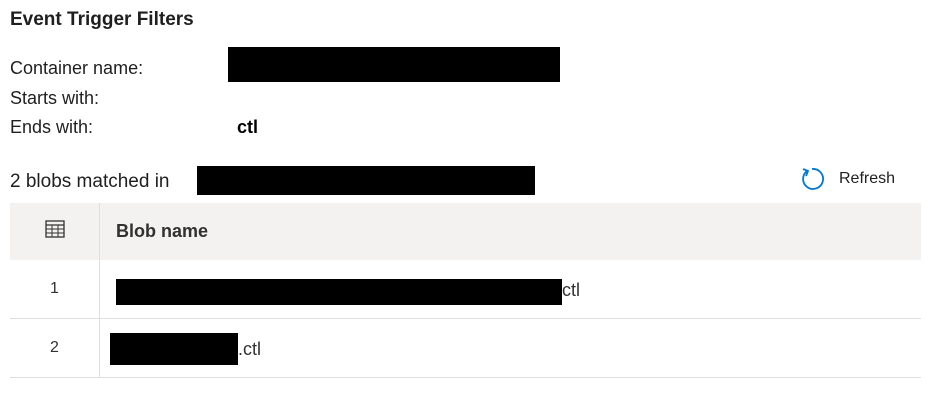  I want to click on row-index: 2, so click(55, 348).